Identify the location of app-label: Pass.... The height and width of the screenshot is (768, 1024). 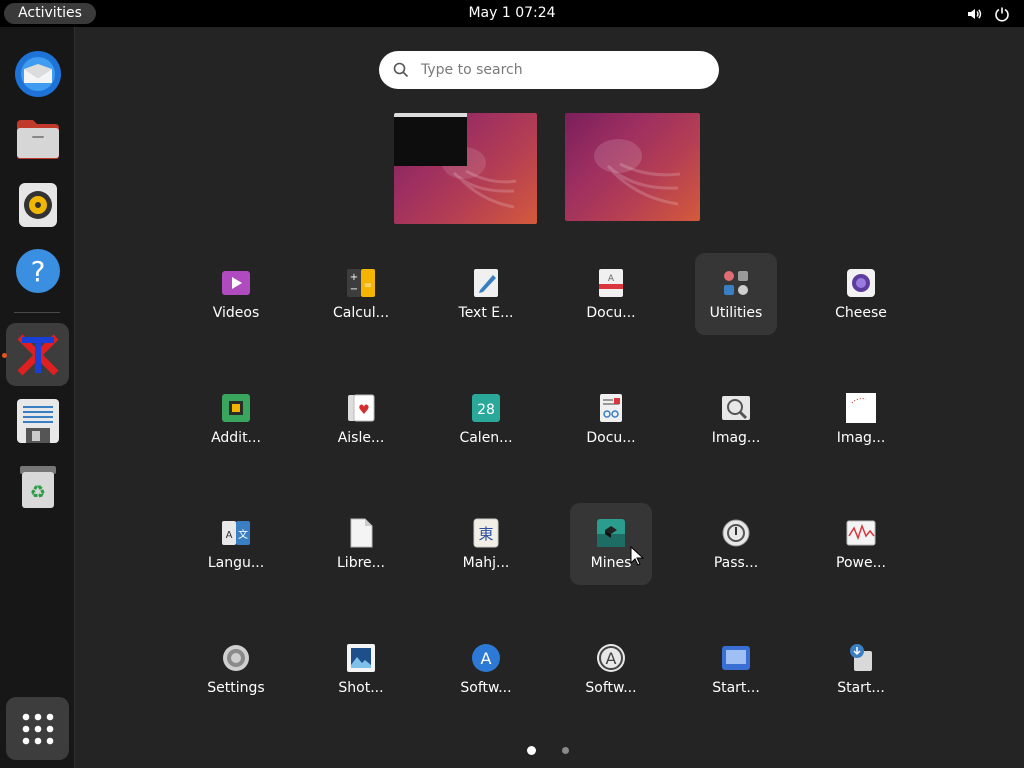
(736, 563).